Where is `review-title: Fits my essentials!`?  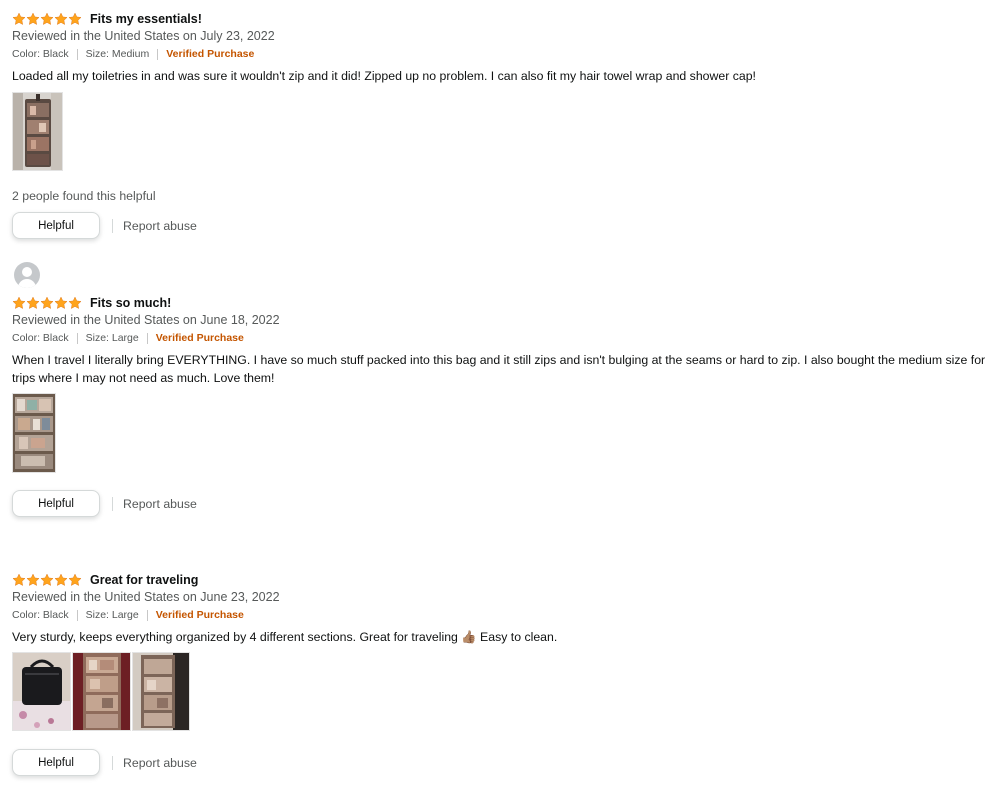 review-title: Fits my essentials! is located at coordinates (146, 19).